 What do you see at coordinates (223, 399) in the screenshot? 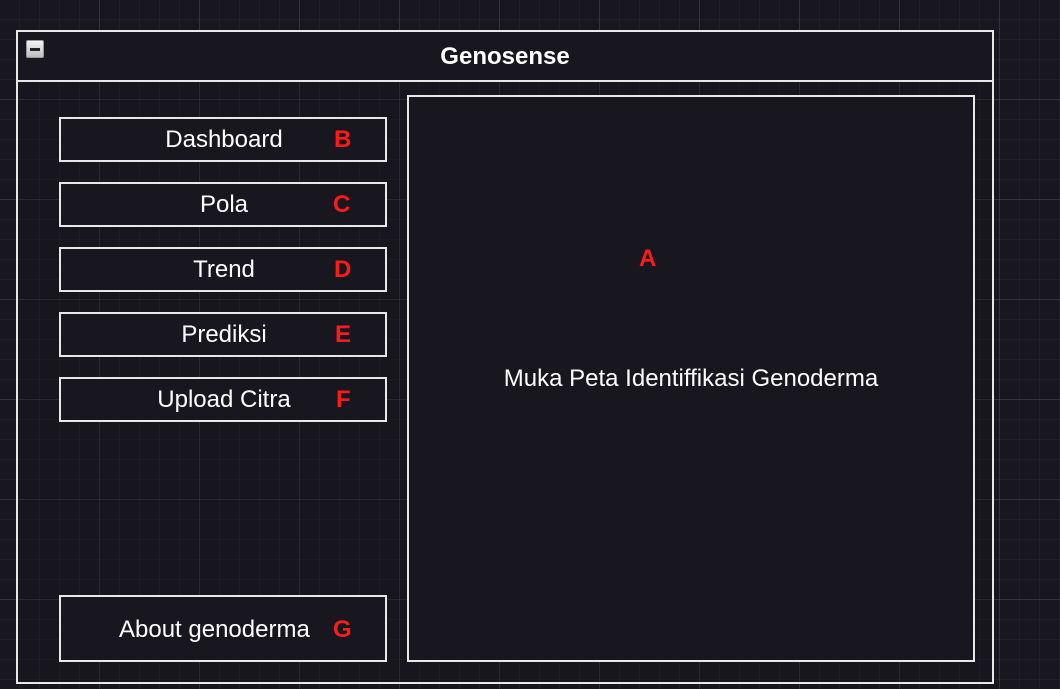
I see `nav-upload-citra-button: Upload Citra F` at bounding box center [223, 399].